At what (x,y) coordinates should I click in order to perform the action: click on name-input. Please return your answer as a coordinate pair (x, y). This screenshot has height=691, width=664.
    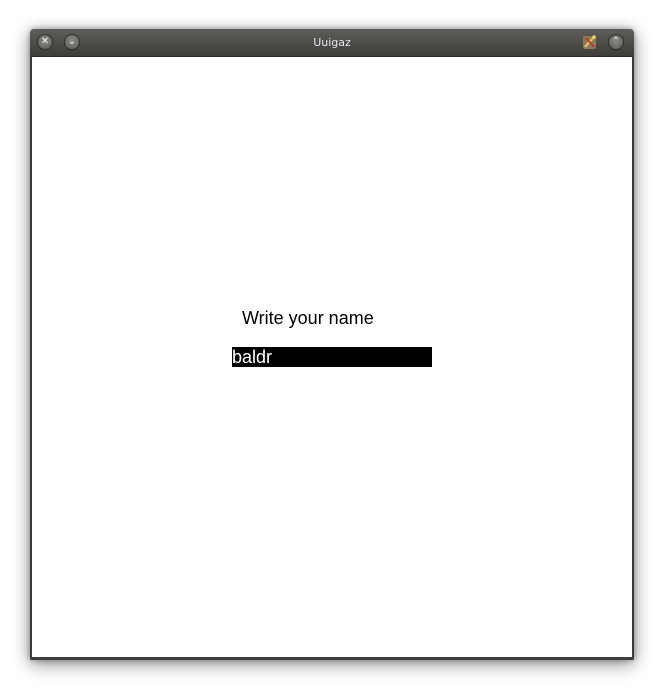
    Looking at the image, I should click on (332, 357).